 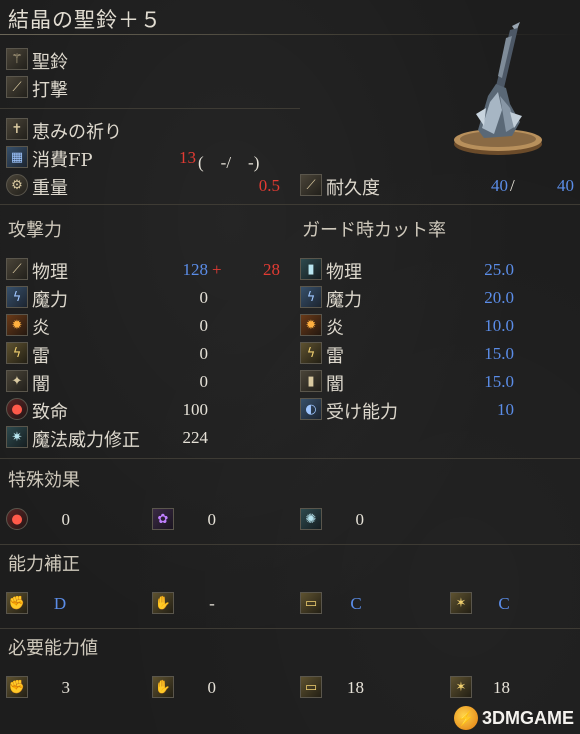 I want to click on guard-value-dark: 15.0, so click(x=499, y=381).